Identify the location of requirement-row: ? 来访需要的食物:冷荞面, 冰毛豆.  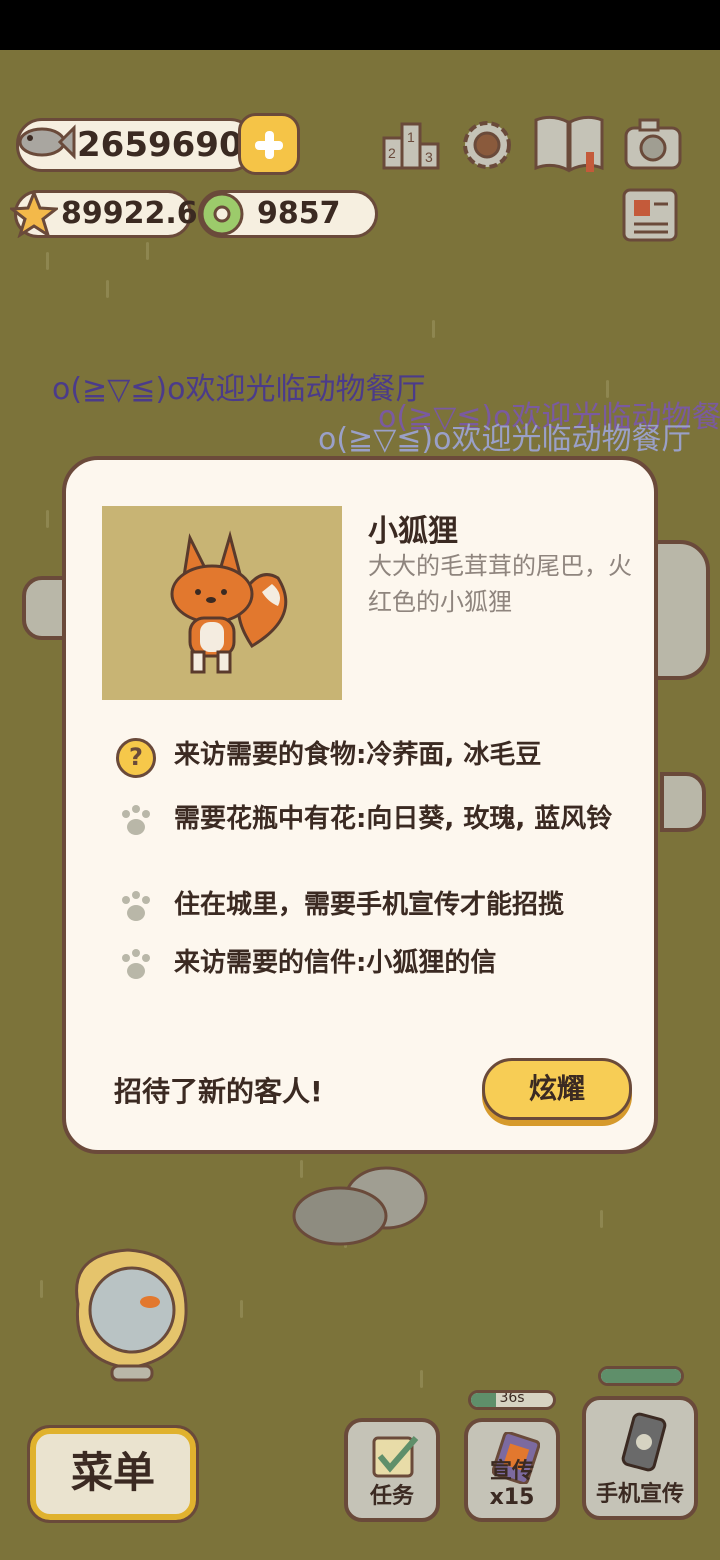
(376, 760).